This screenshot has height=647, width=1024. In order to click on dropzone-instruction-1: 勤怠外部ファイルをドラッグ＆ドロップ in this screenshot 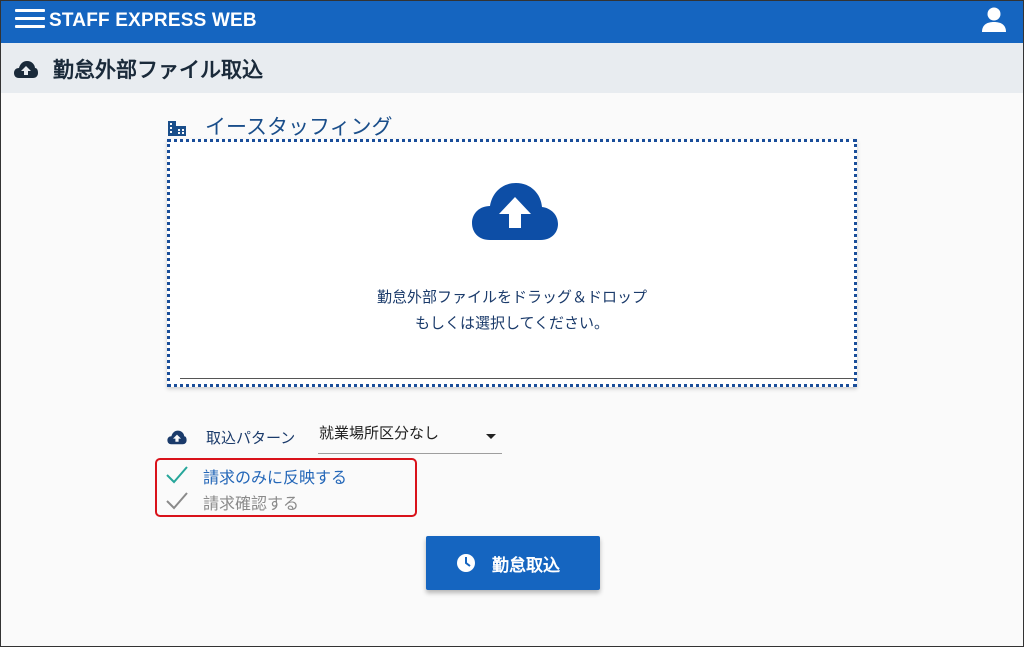, I will do `click(511, 297)`.